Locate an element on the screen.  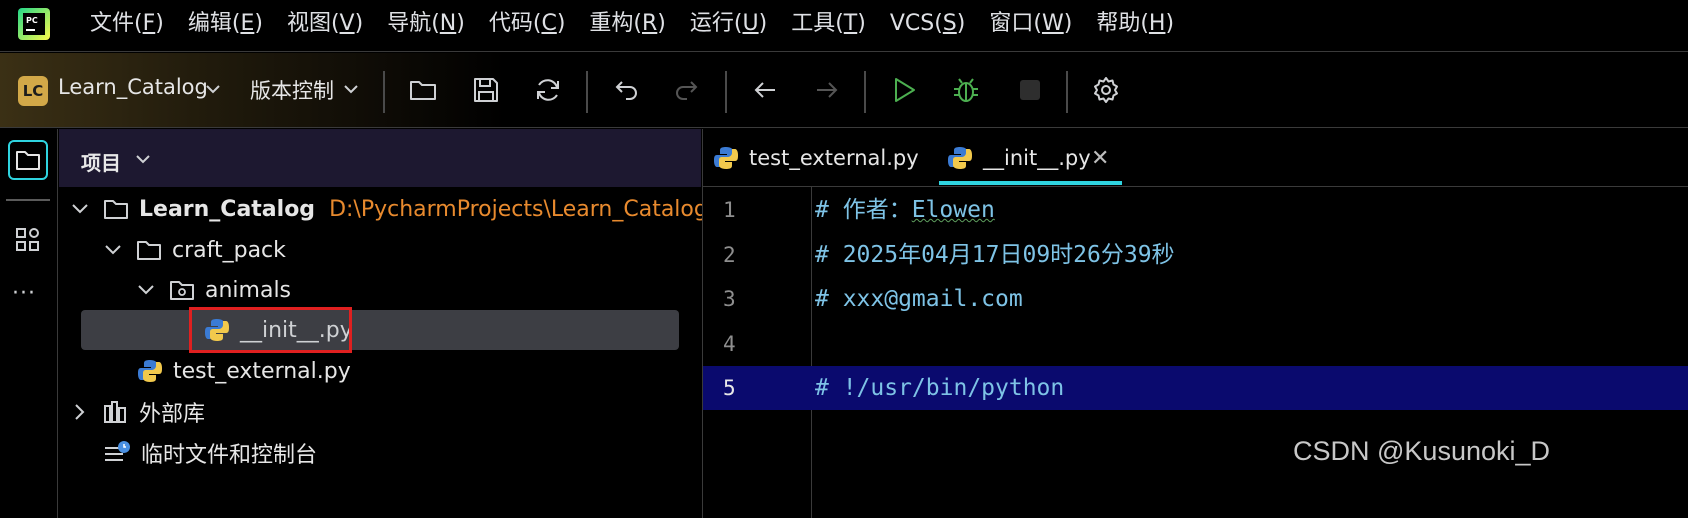
debug-icon is located at coordinates (966, 90).